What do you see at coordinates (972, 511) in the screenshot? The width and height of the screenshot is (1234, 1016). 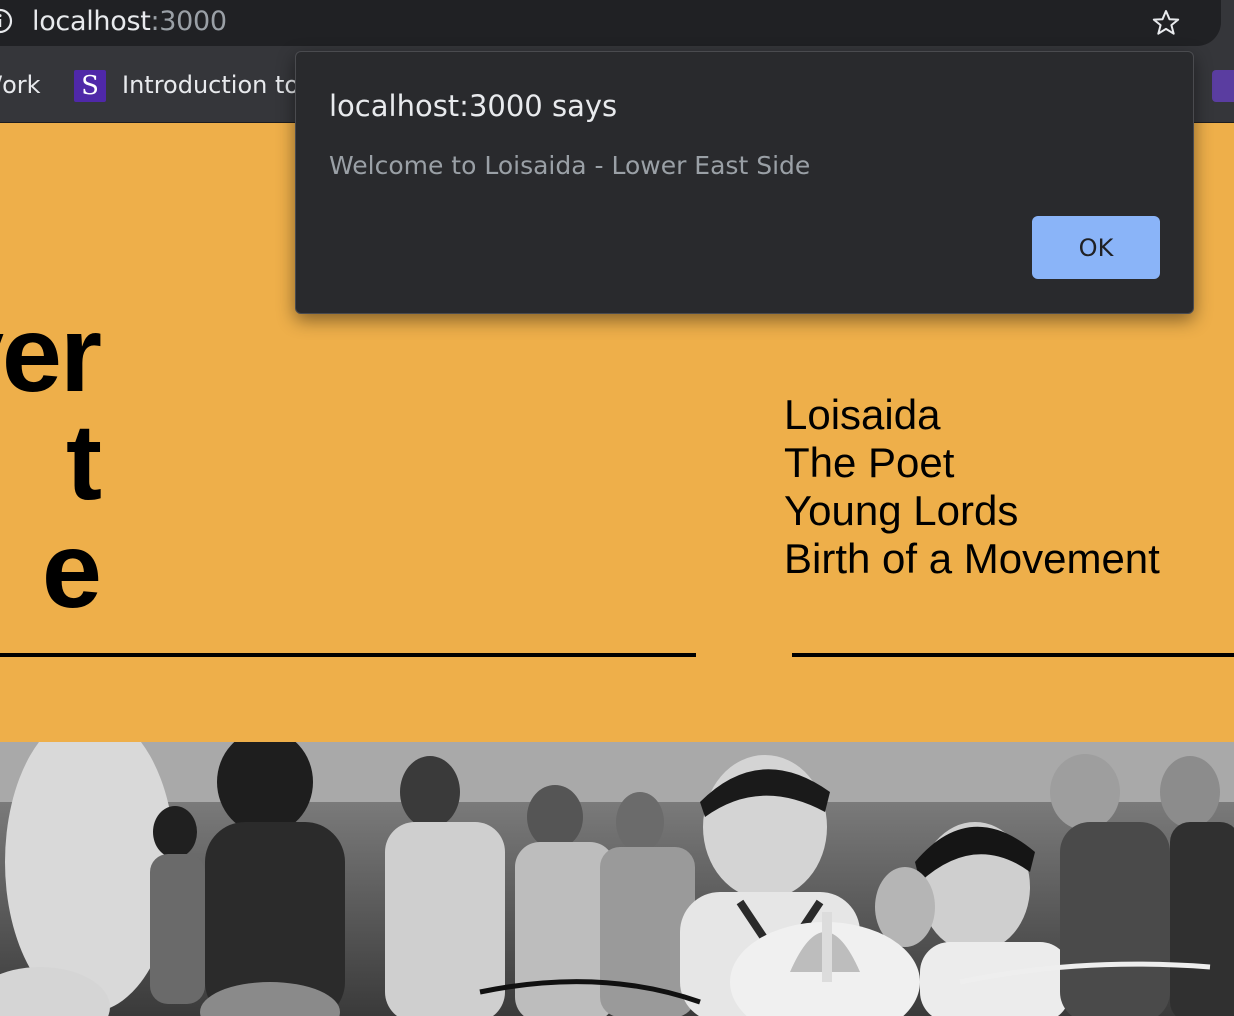 I see `nav-item-young-lords: Young Lords` at bounding box center [972, 511].